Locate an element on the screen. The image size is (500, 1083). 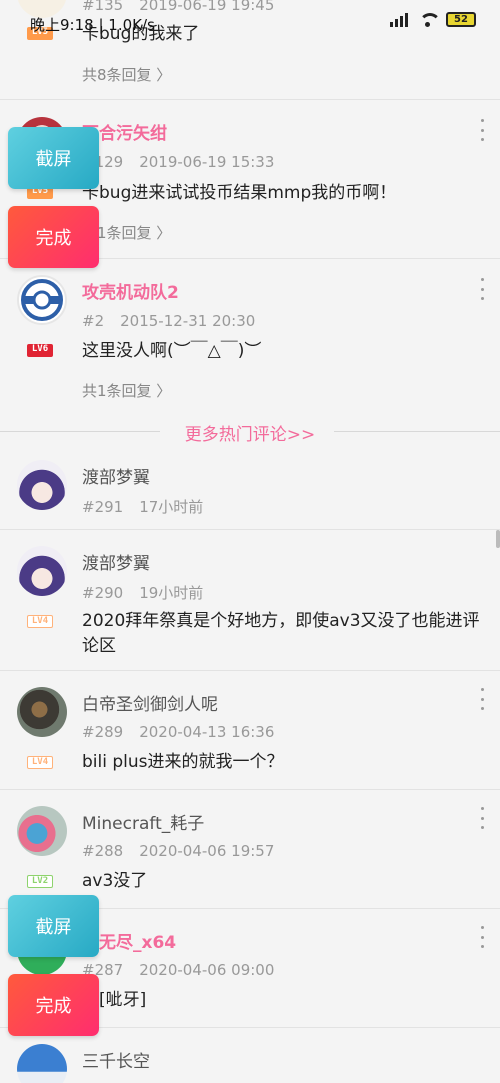
comment-meta: #2 2015-12-31 20:30 is located at coordinates (168, 321).